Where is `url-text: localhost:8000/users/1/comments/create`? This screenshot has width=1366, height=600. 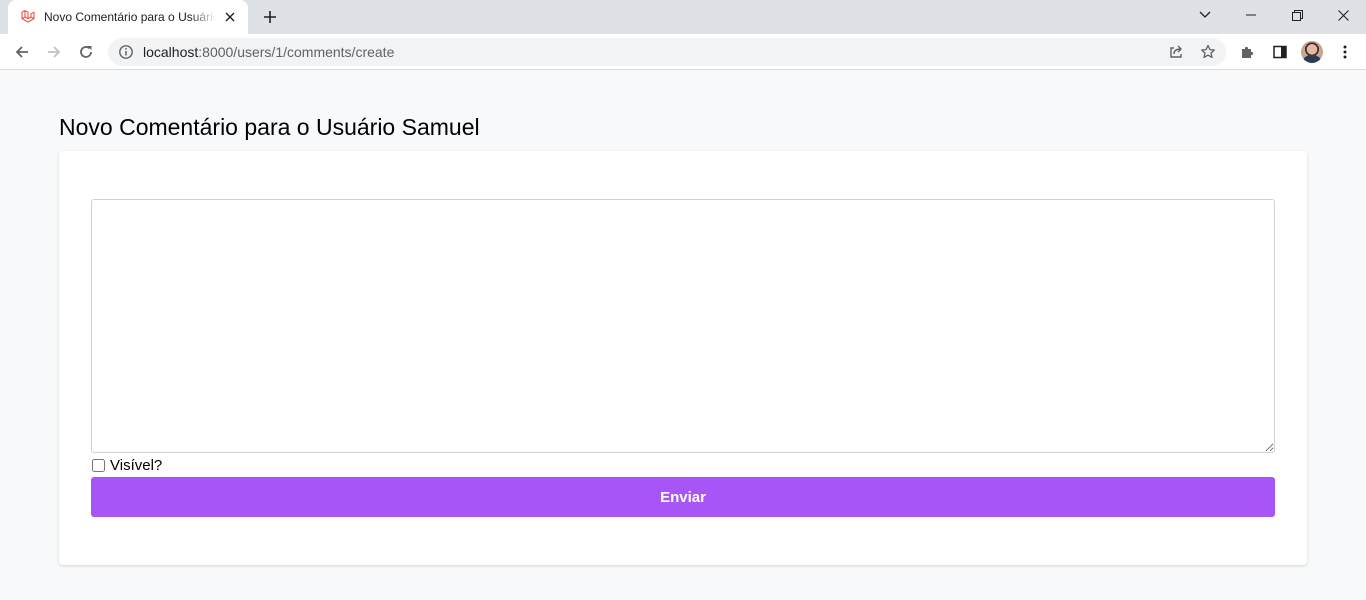
url-text: localhost:8000/users/1/comments/create is located at coordinates (268, 52).